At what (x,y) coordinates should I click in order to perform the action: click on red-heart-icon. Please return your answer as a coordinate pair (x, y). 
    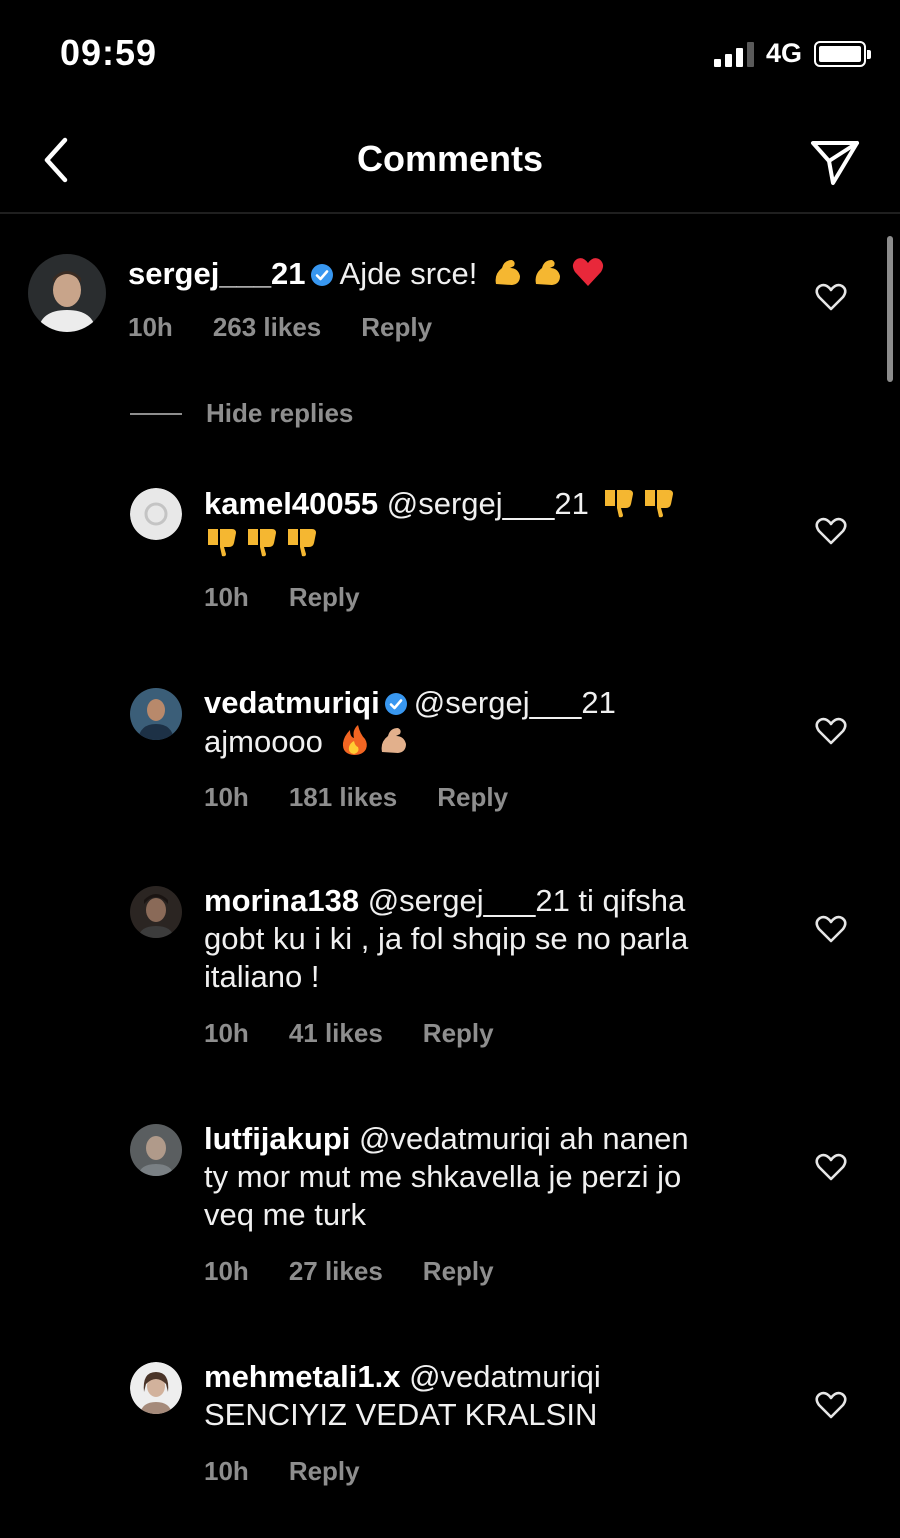
    Looking at the image, I should click on (588, 272).